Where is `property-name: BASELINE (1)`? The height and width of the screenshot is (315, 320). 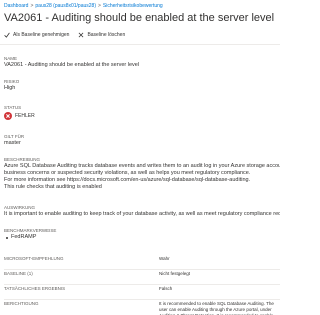
property-name: BASELINE (1) is located at coordinates (18, 273).